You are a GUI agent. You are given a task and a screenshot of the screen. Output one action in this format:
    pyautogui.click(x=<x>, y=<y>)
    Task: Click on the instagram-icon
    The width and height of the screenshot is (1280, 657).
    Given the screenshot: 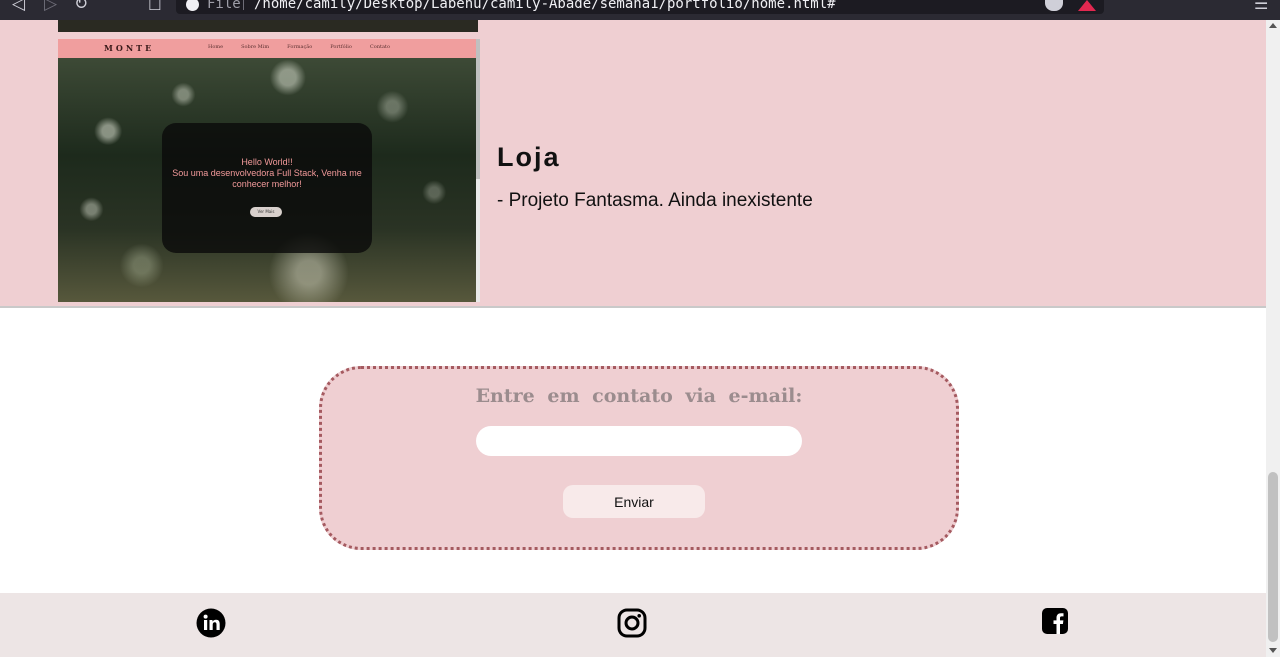 What is the action you would take?
    pyautogui.click(x=632, y=623)
    